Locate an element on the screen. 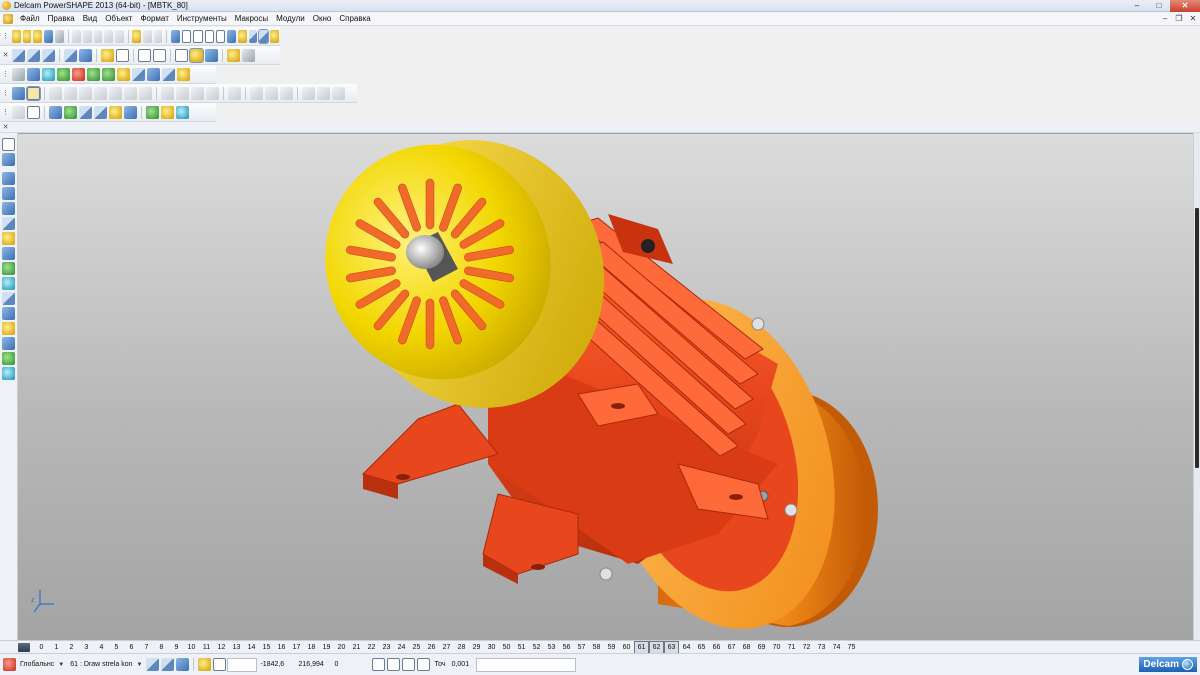  layer-button: 61 is located at coordinates (641, 647).